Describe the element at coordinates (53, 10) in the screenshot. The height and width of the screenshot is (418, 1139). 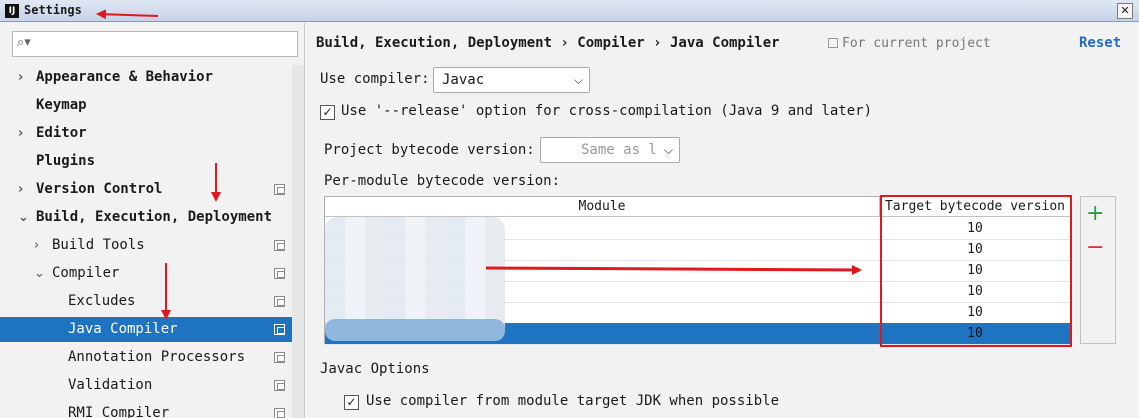
I see `window-title: Settings` at that location.